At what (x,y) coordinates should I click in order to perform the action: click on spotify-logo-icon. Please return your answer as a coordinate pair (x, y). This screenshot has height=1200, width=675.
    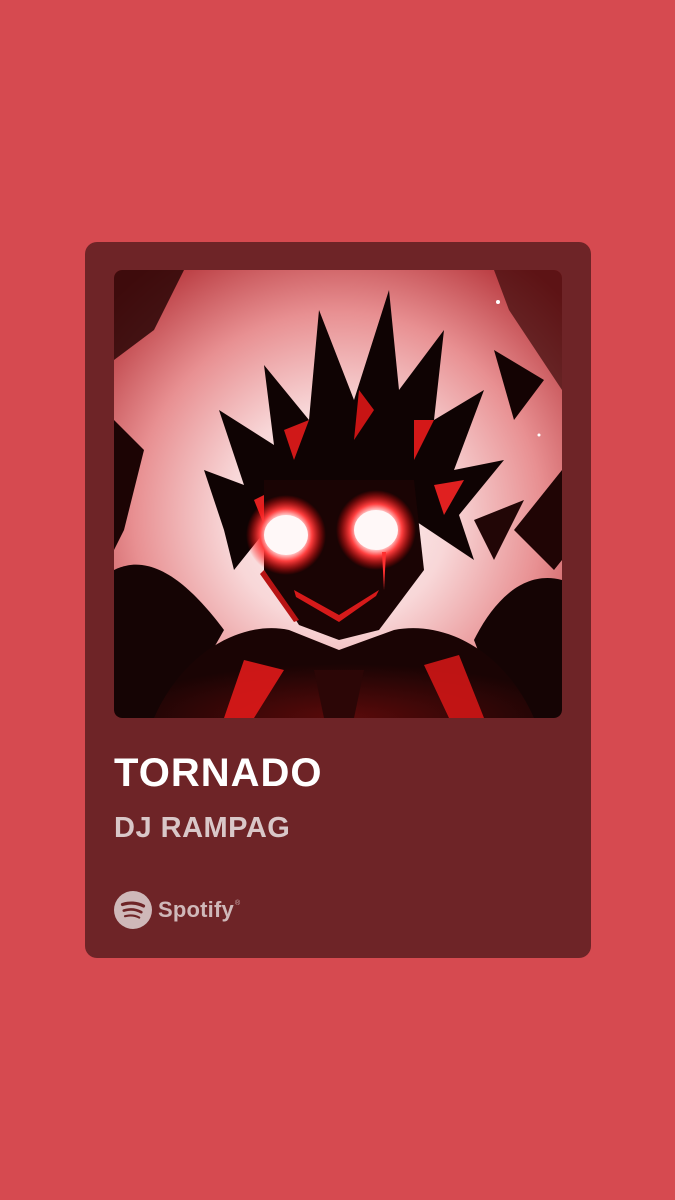
    Looking at the image, I should click on (133, 910).